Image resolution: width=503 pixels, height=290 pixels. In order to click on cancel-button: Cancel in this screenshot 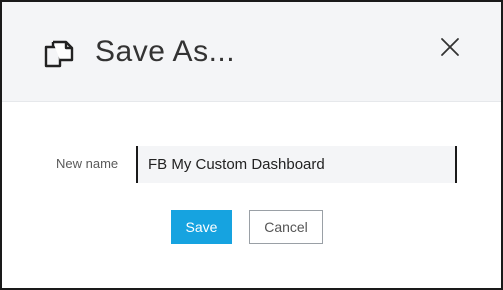, I will do `click(286, 227)`.